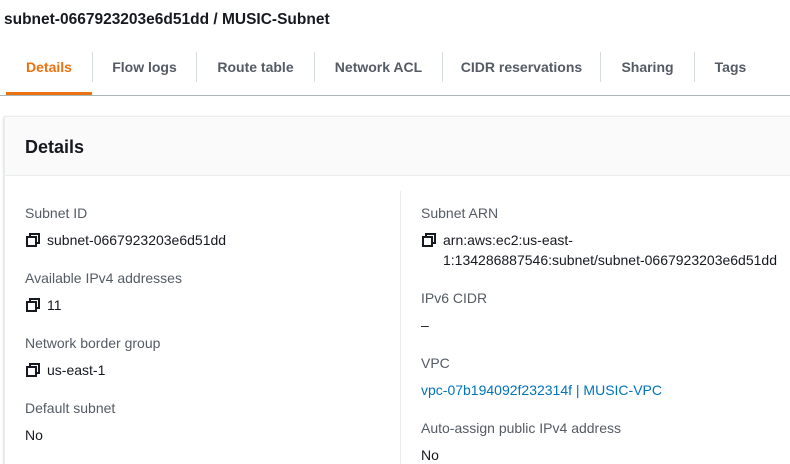 This screenshot has width=790, height=464. What do you see at coordinates (454, 312) in the screenshot?
I see `ipv6-cidr-field: IPv6 CIDR –` at bounding box center [454, 312].